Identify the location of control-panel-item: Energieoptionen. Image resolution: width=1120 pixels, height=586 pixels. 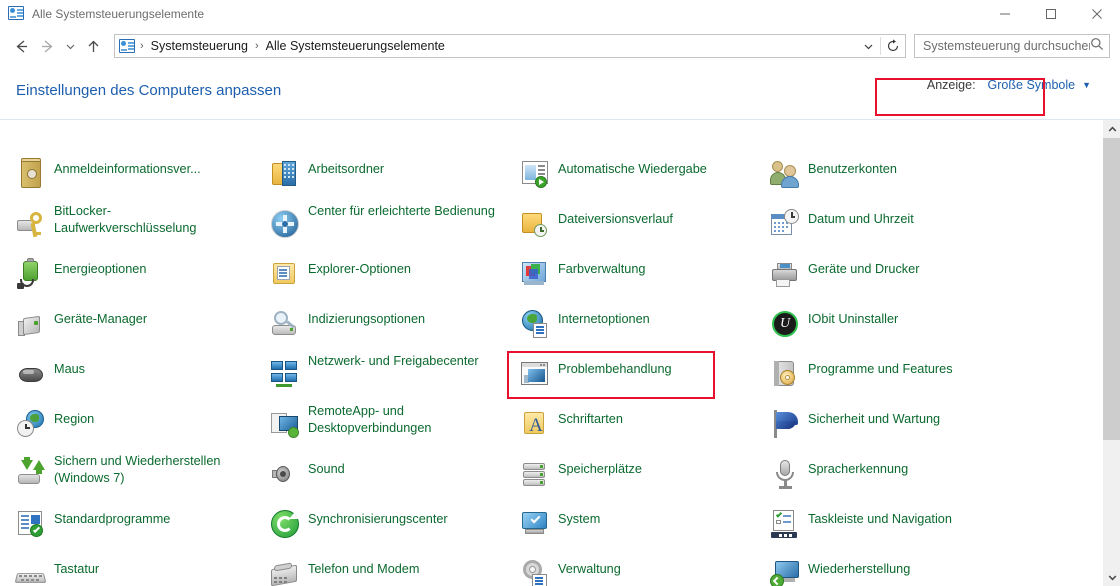
(138, 278).